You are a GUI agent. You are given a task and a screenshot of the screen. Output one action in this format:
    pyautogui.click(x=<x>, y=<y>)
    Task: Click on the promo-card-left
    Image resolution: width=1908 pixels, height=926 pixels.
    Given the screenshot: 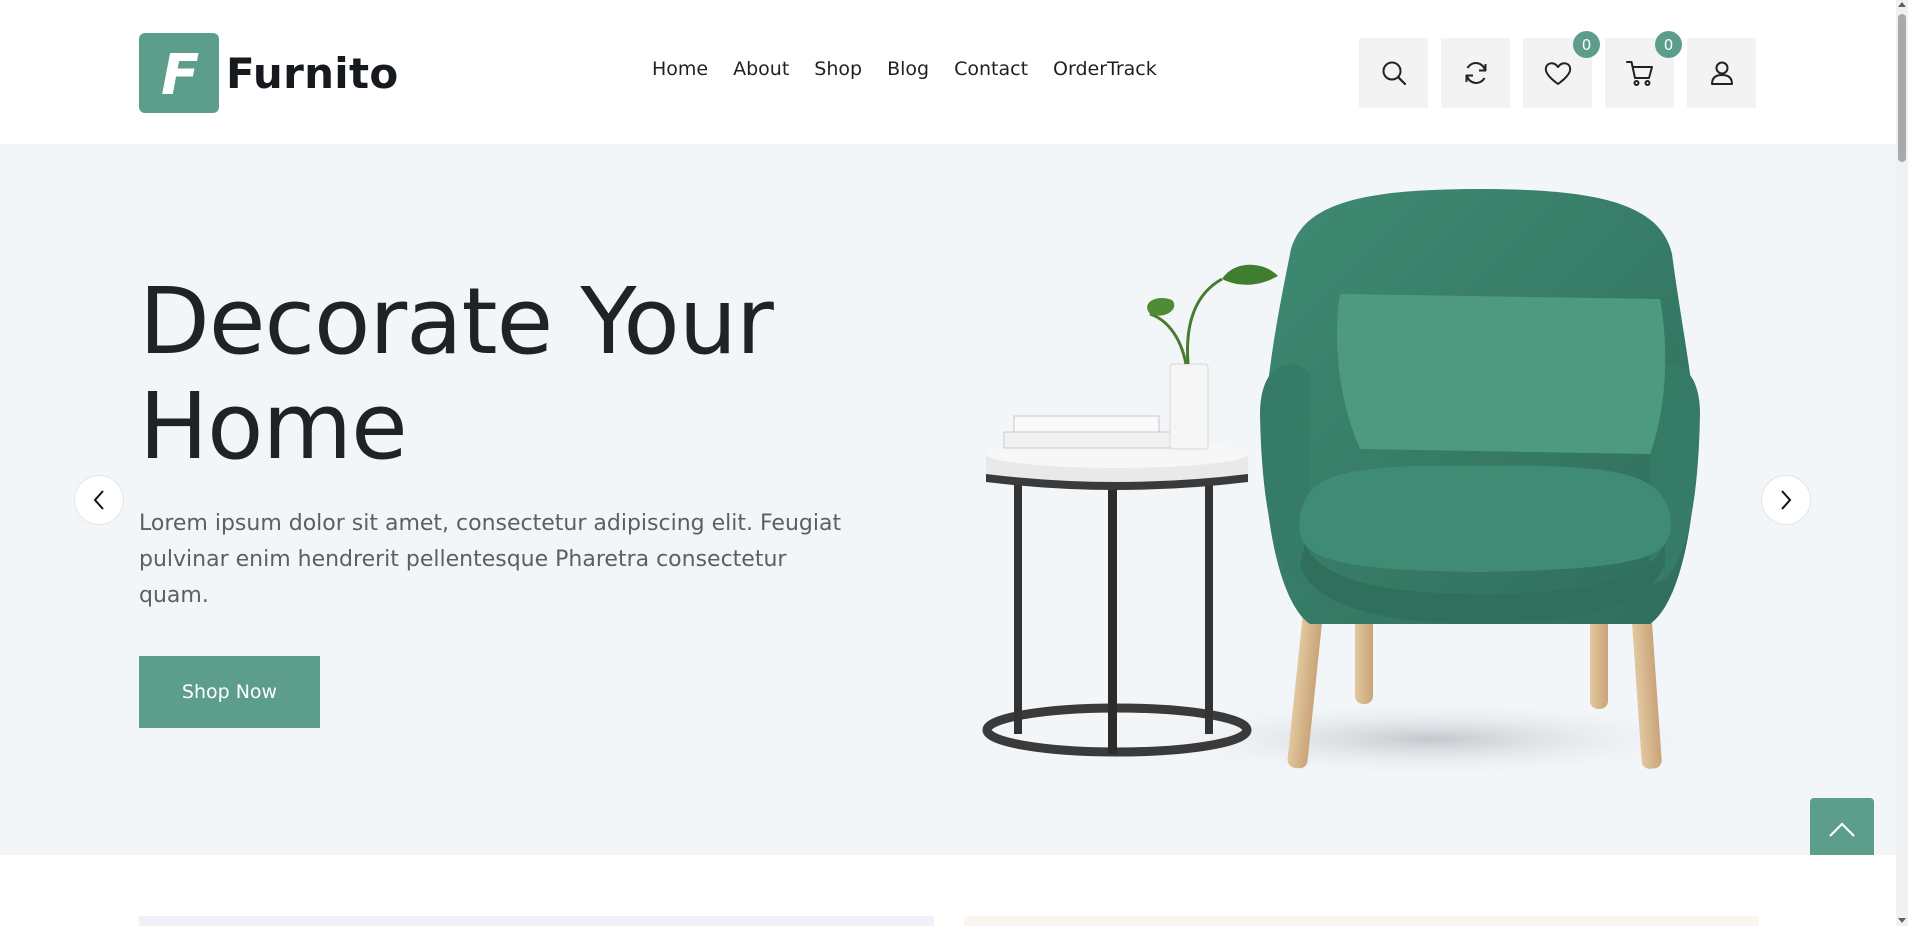 What is the action you would take?
    pyautogui.click(x=536, y=921)
    